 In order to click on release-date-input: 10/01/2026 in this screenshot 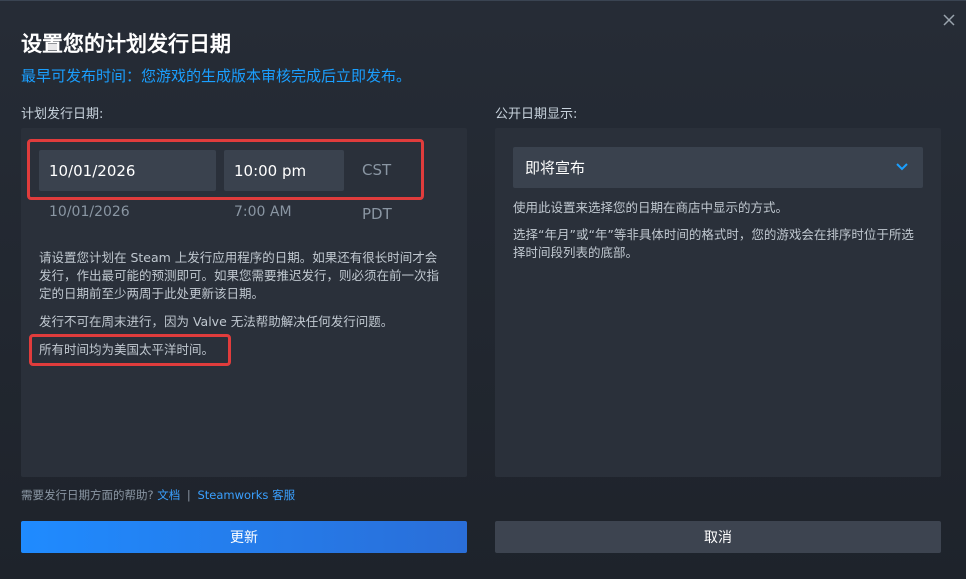, I will do `click(127, 170)`.